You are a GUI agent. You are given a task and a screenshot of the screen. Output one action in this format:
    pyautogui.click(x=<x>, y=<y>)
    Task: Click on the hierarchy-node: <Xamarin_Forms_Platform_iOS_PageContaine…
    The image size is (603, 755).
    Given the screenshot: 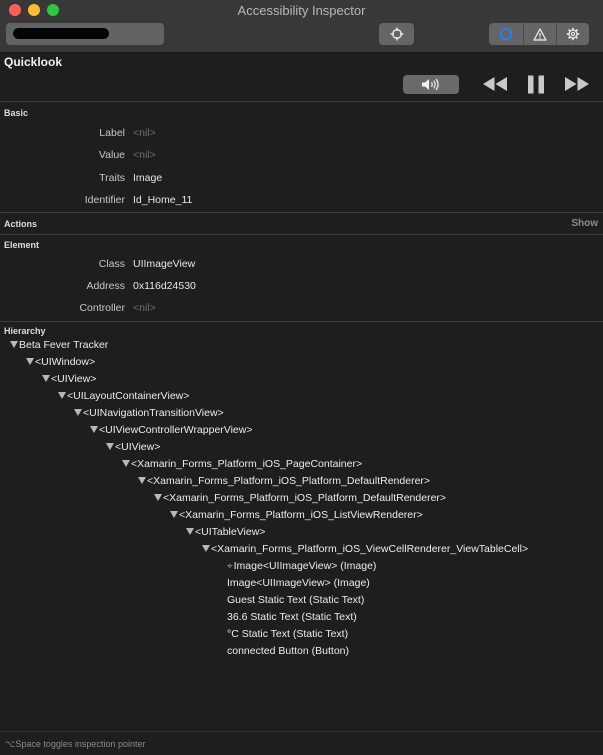 What is the action you would take?
    pyautogui.click(x=242, y=464)
    